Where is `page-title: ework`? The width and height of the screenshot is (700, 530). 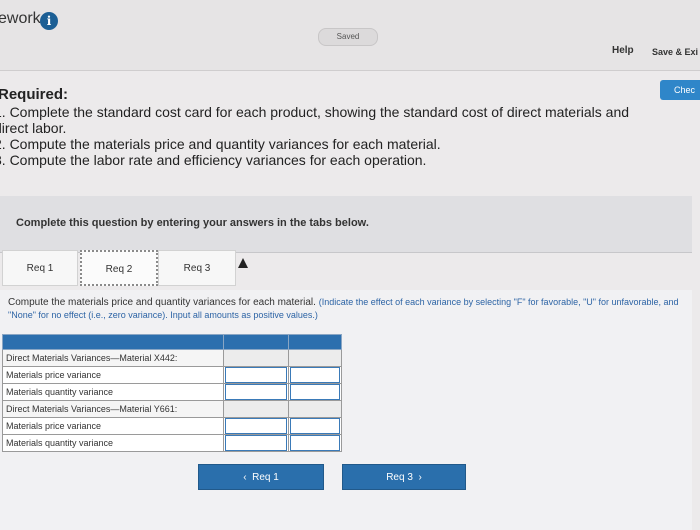
page-title: ework is located at coordinates (20, 18).